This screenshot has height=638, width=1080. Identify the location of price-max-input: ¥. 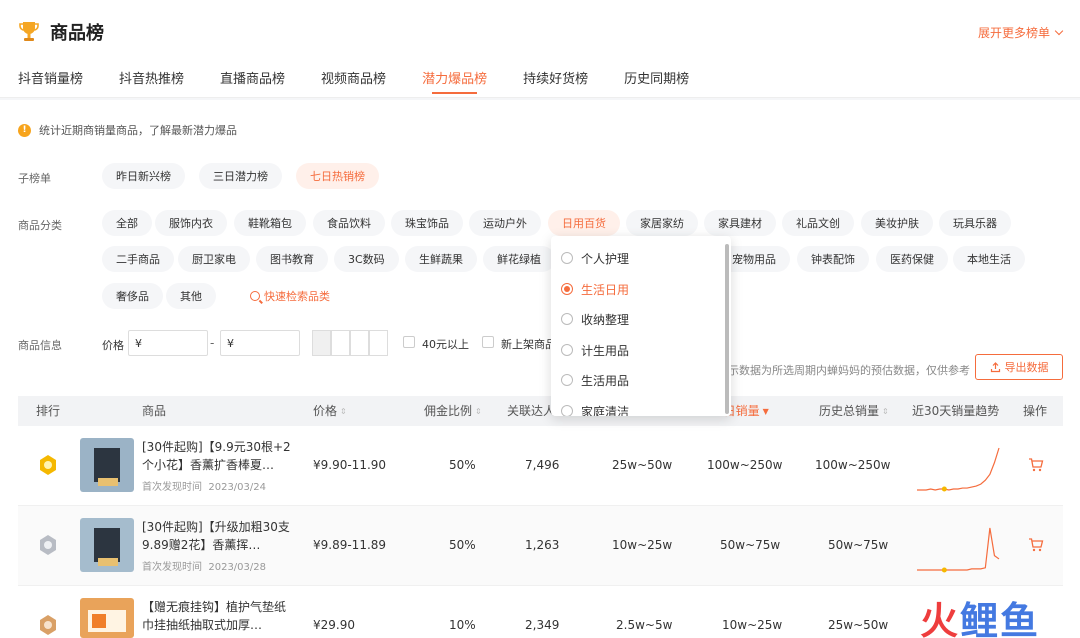
(260, 343).